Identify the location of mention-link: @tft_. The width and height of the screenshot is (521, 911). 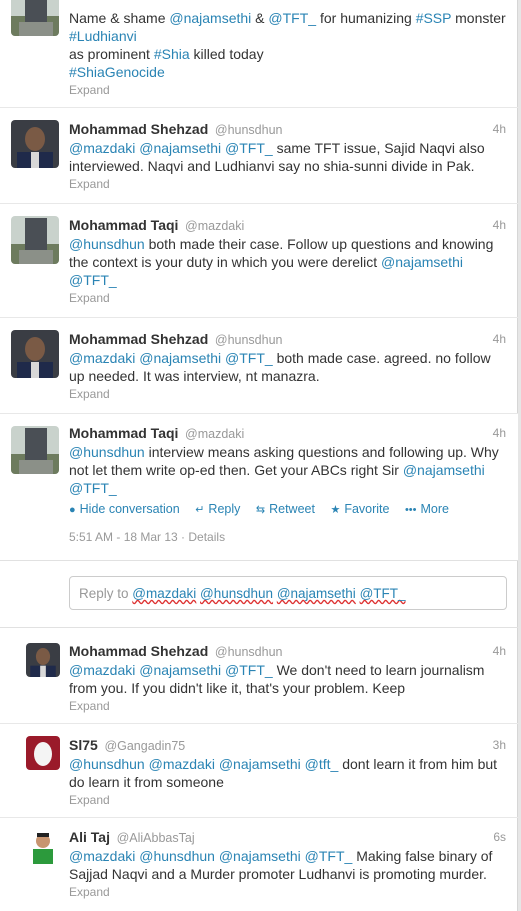
(322, 764).